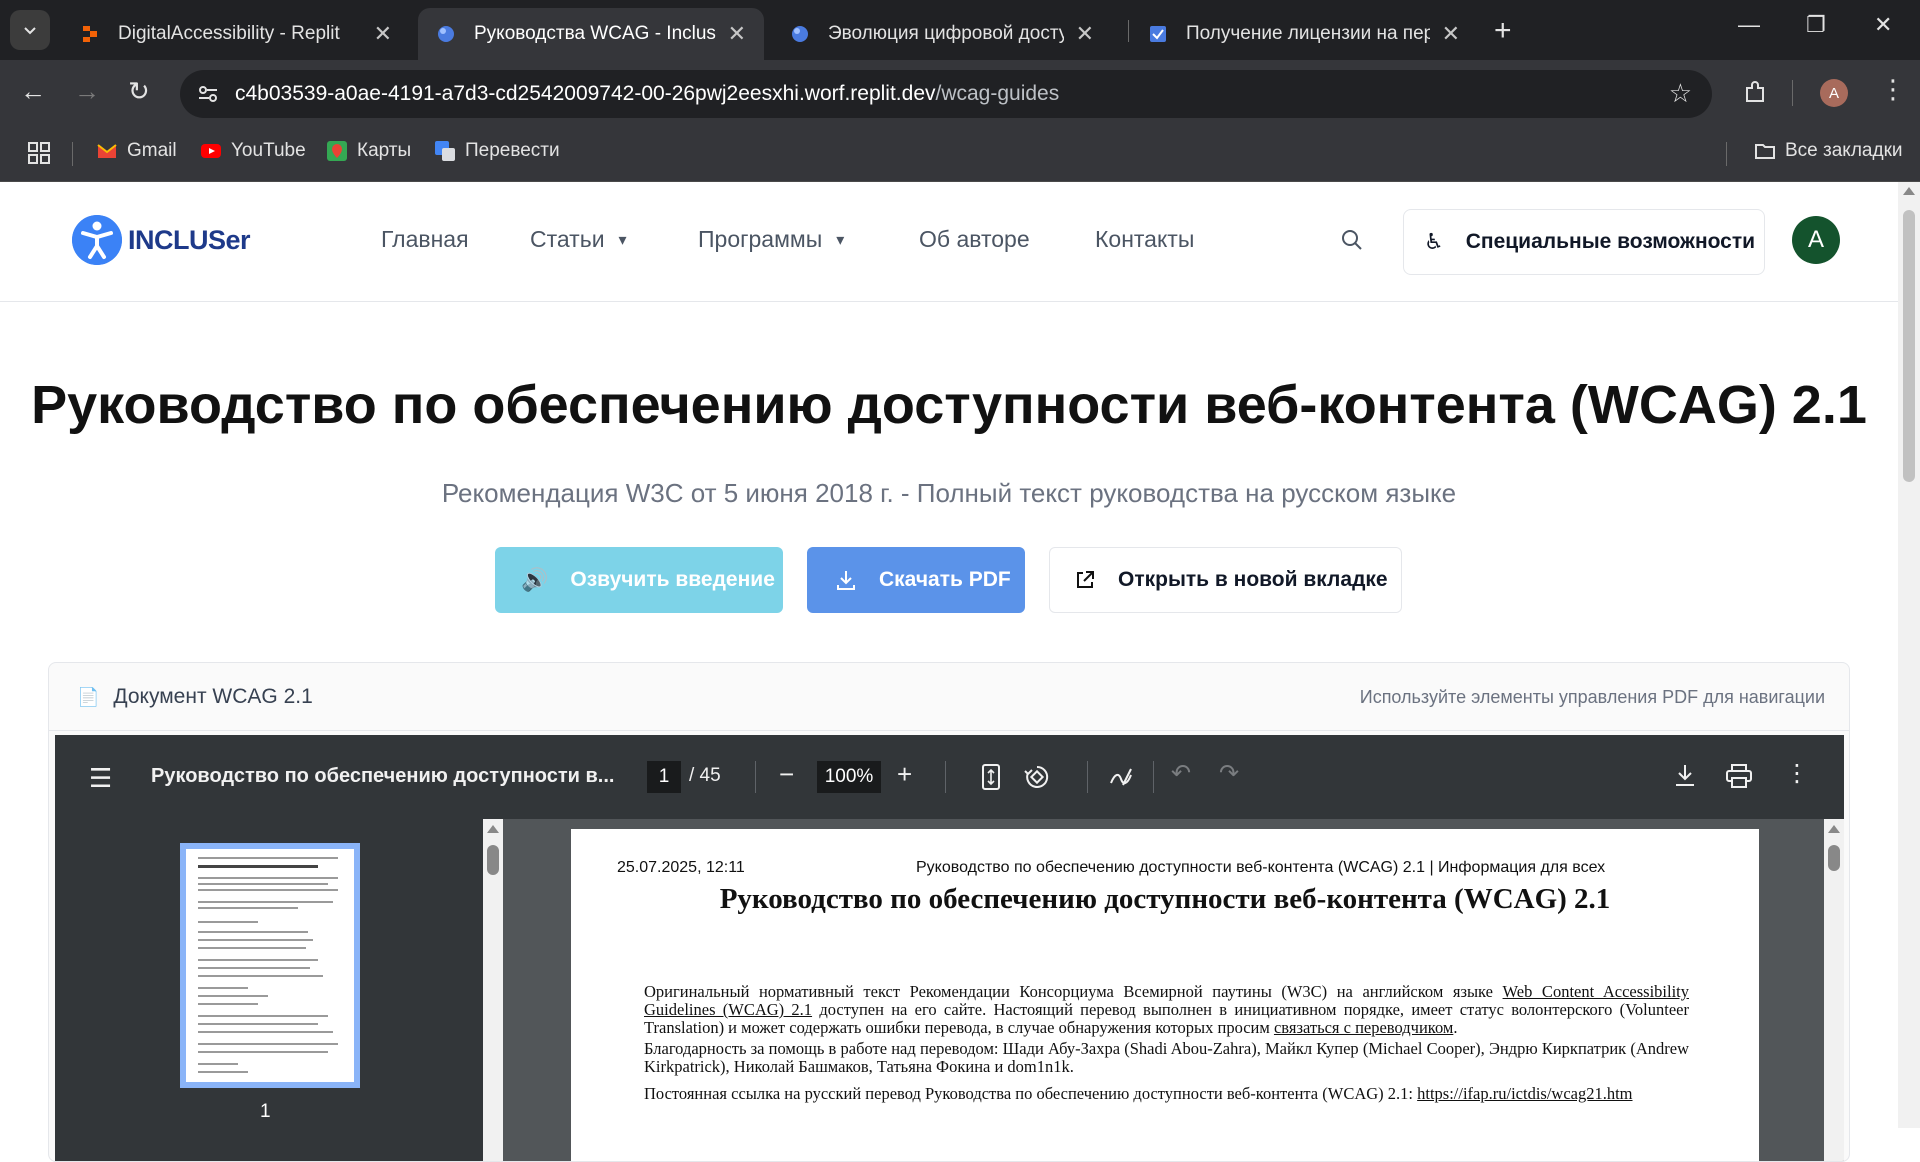 The width and height of the screenshot is (1920, 1162). I want to click on new-tab-button: +, so click(1503, 31).